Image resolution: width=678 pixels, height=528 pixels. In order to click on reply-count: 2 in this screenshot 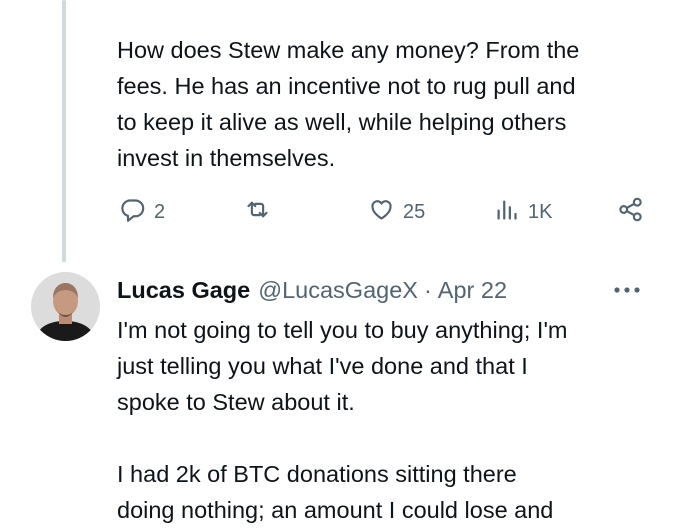, I will do `click(160, 212)`.